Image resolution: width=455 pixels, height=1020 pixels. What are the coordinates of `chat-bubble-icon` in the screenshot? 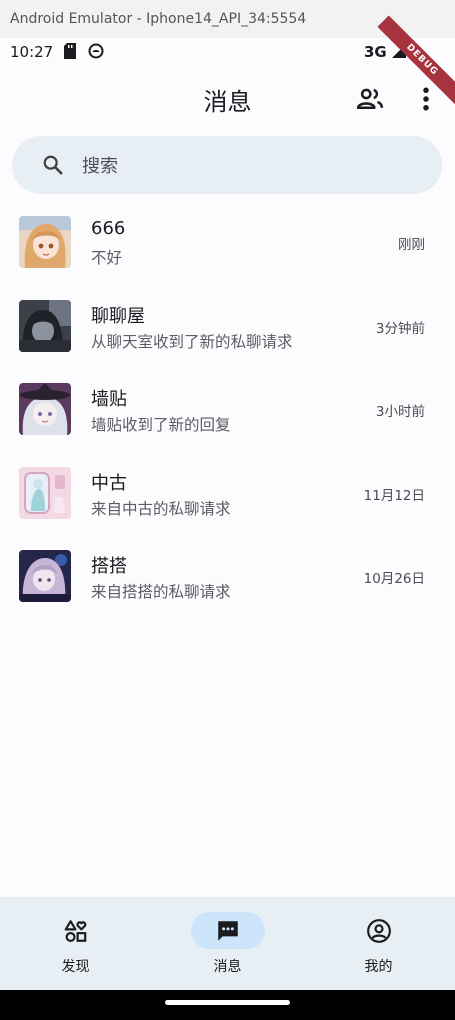 It's located at (228, 931).